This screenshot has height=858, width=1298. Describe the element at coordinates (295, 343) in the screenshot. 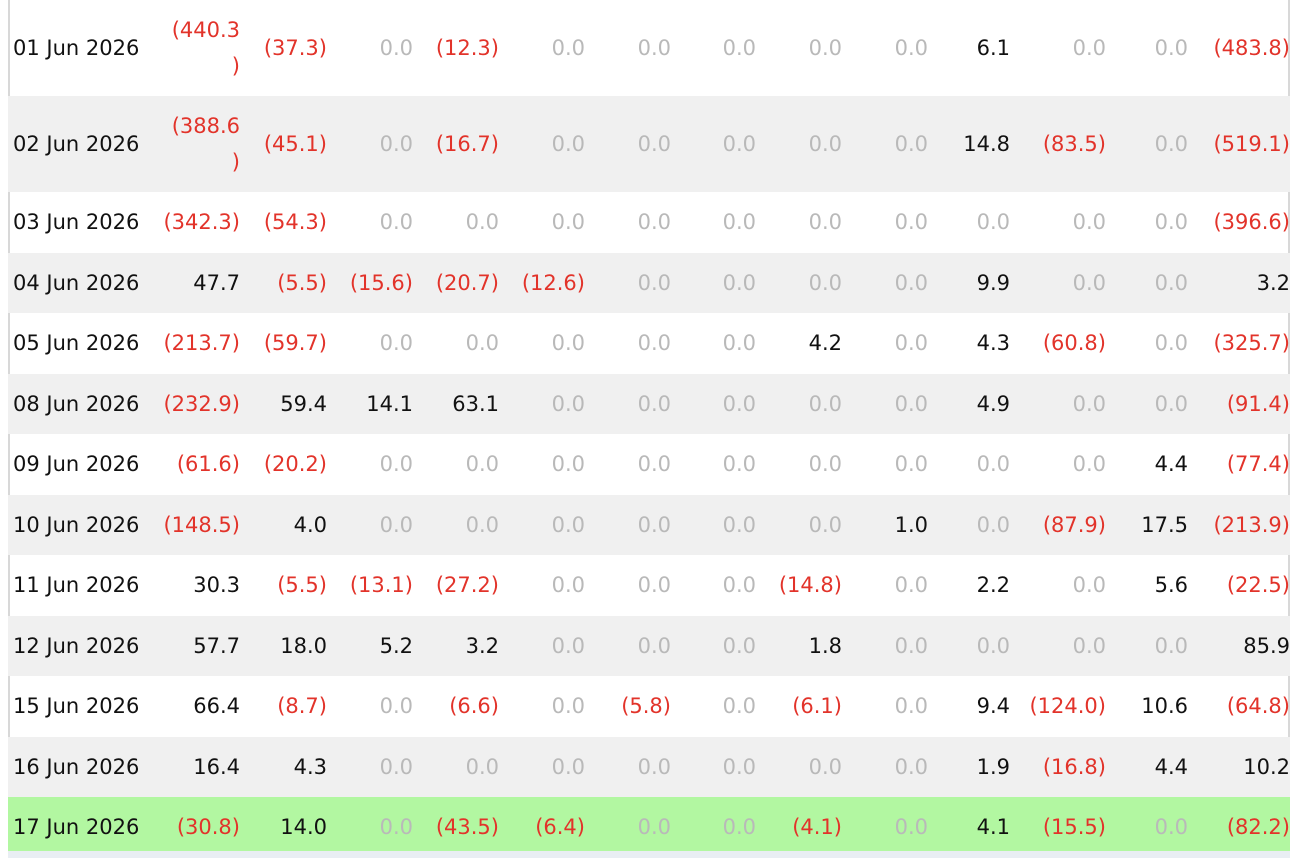

I see `value-text: (59.7)` at that location.